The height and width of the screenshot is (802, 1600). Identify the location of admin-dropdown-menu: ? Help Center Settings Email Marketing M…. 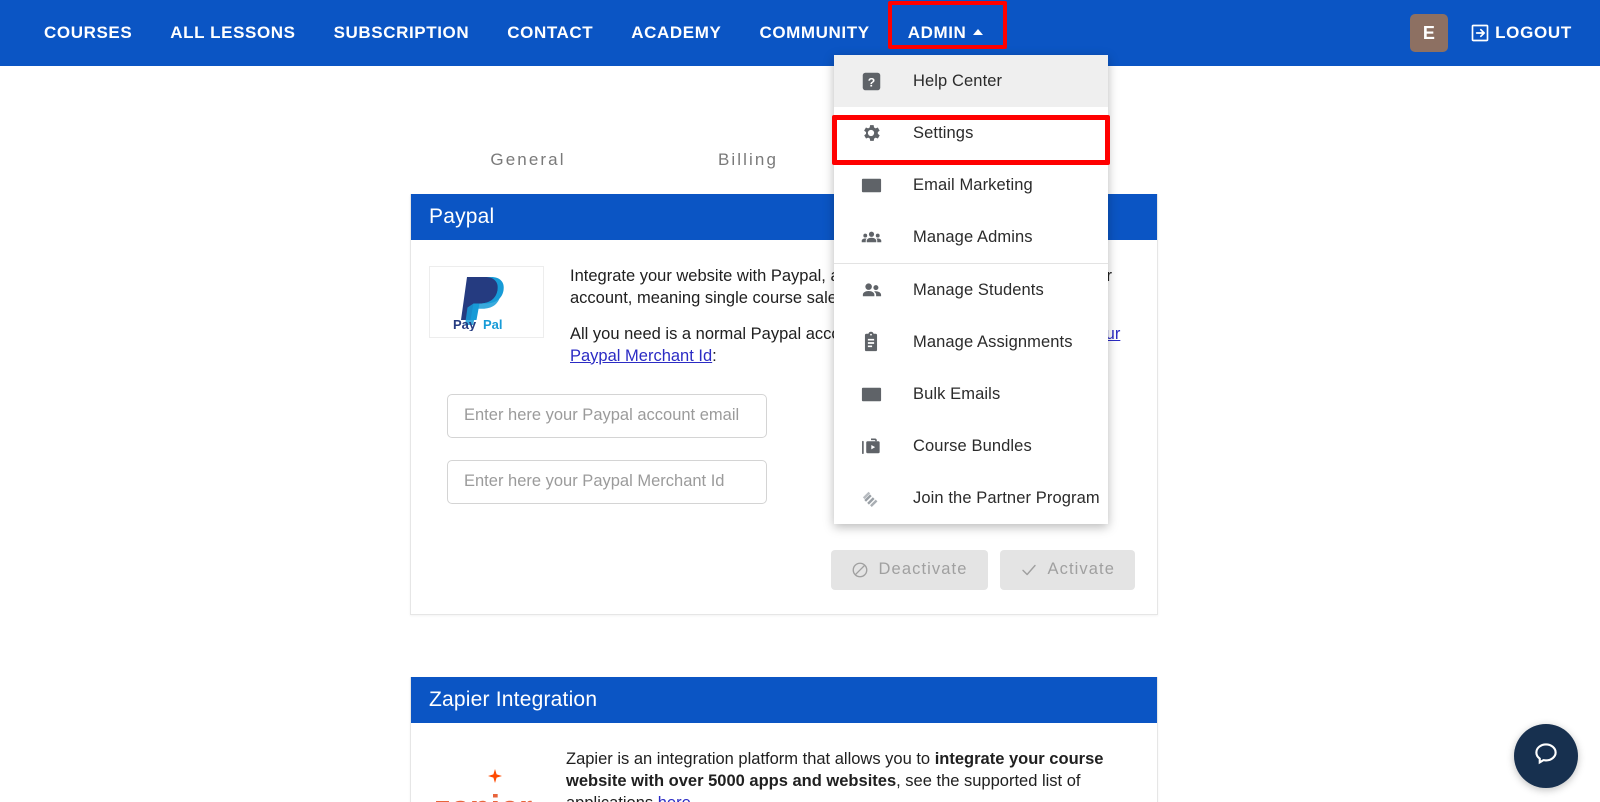
(971, 289).